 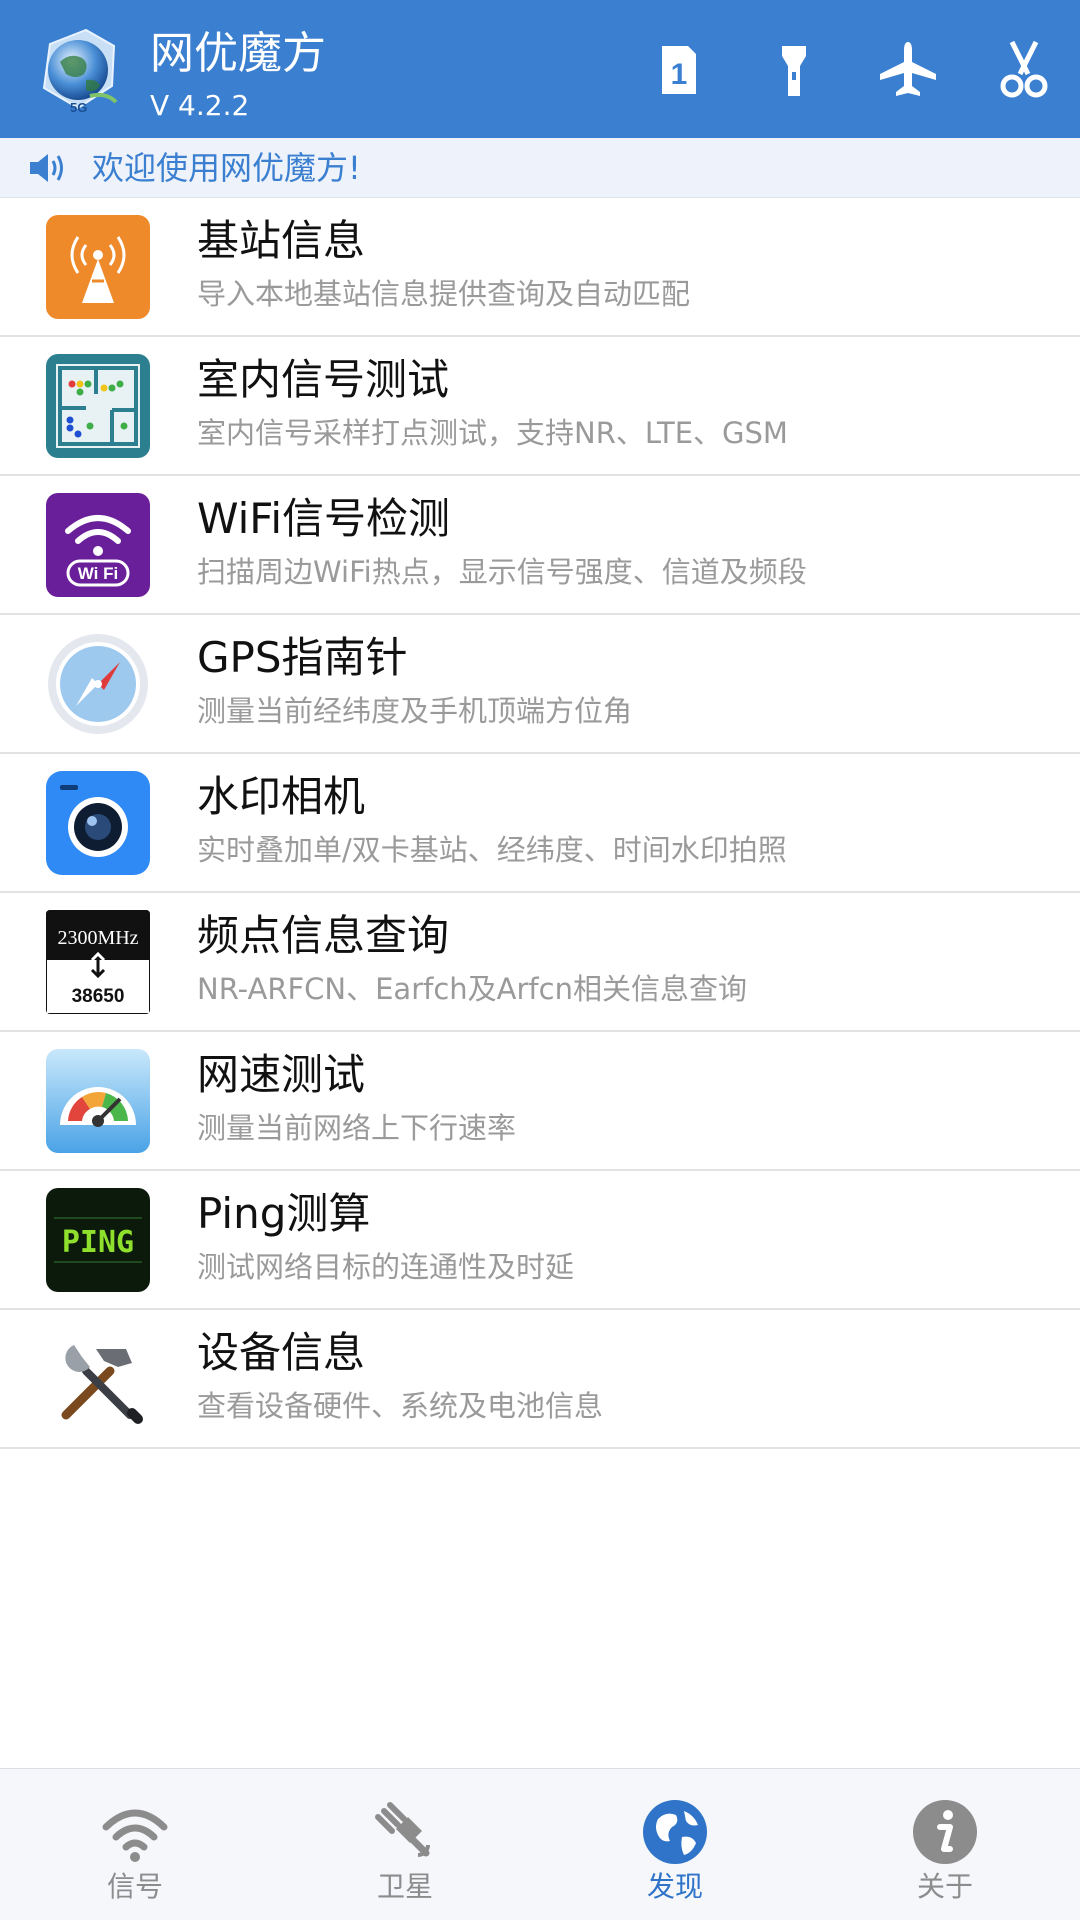 What do you see at coordinates (540, 684) in the screenshot?
I see `list-item-gps-compass: GPS指南针 测量当前经纬度及手机顶端方位角` at bounding box center [540, 684].